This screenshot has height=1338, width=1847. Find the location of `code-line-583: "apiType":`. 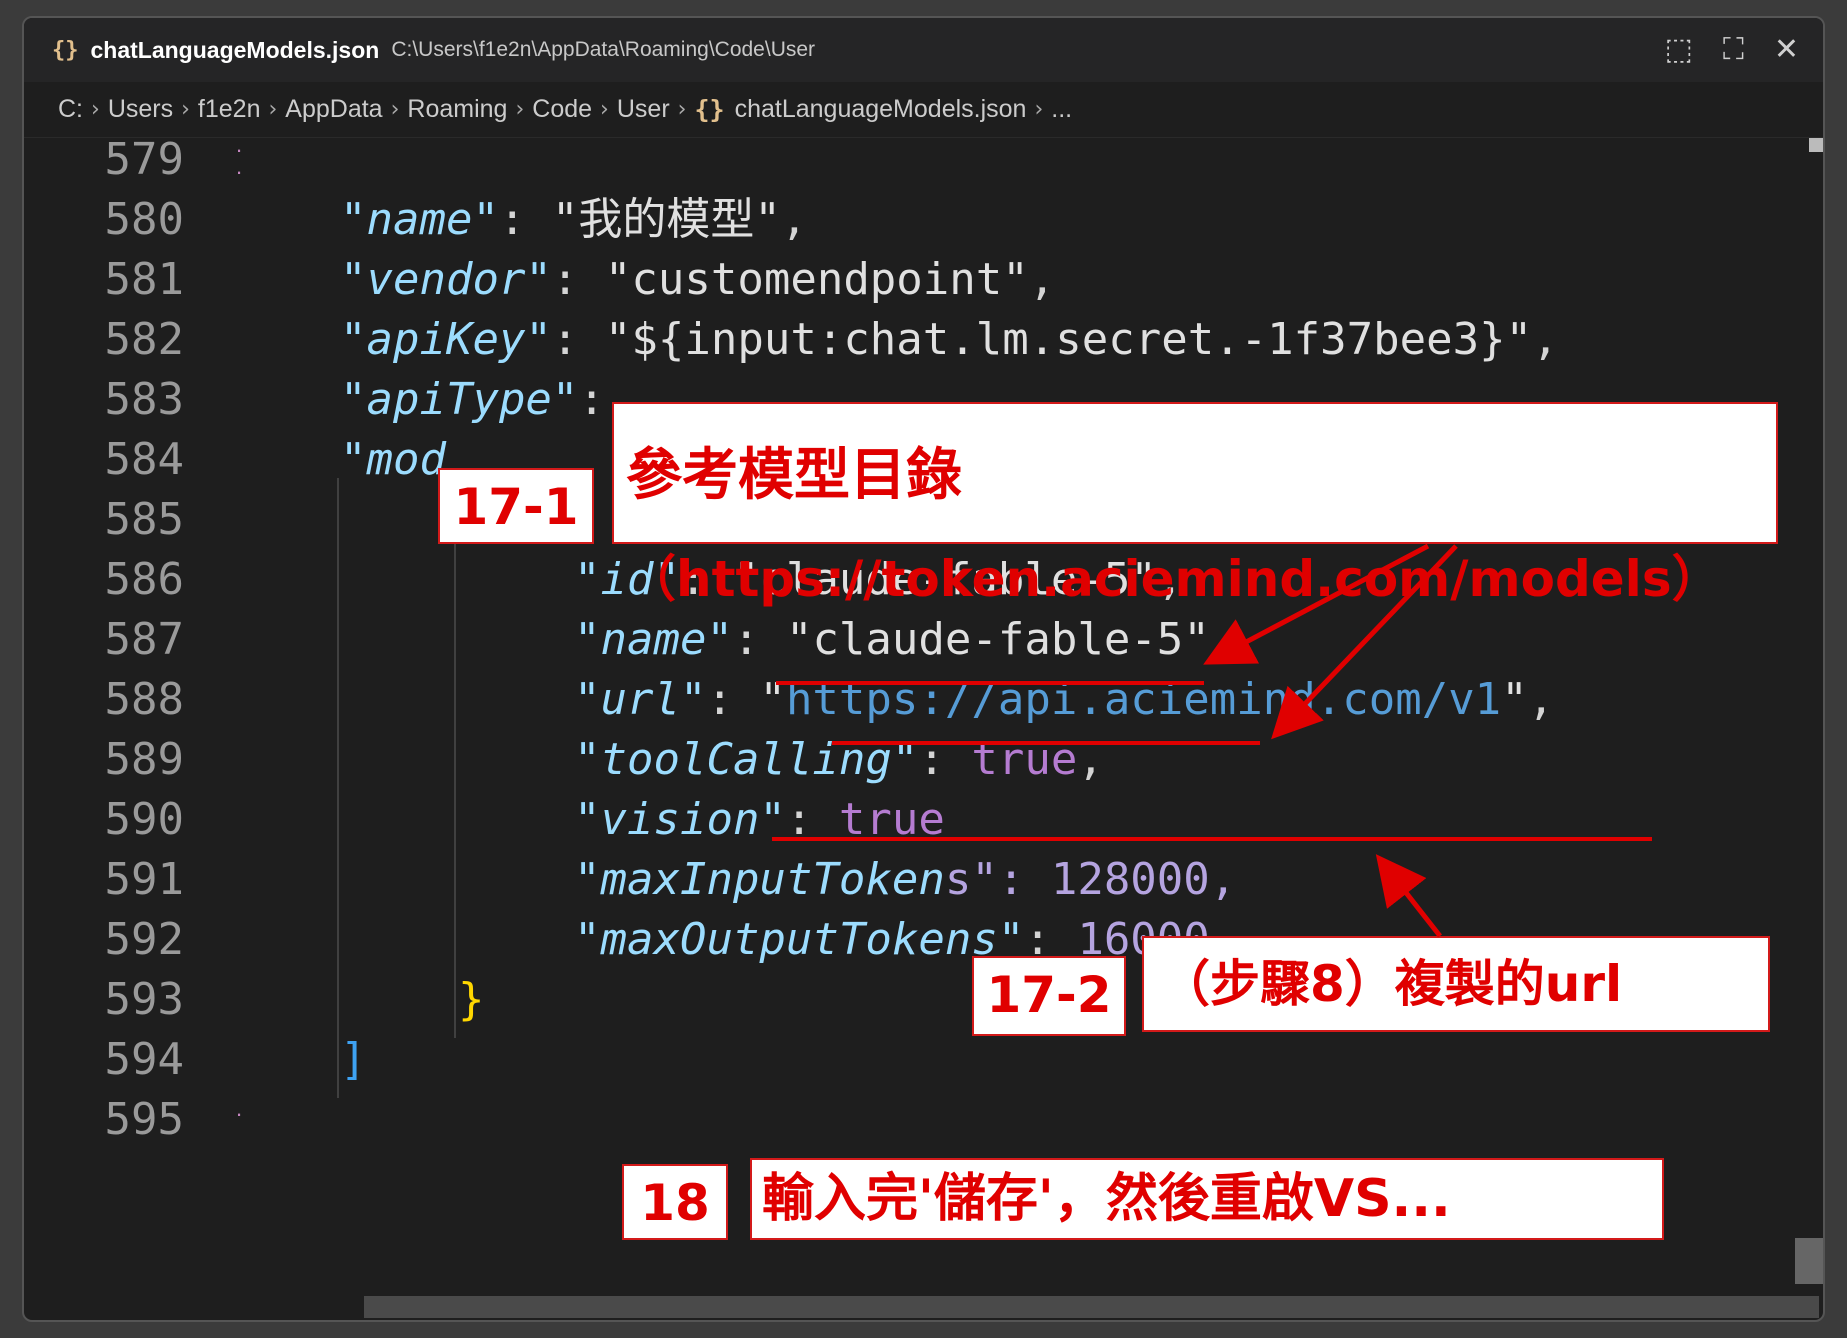

code-line-583: "apiType": is located at coordinates (472, 400).